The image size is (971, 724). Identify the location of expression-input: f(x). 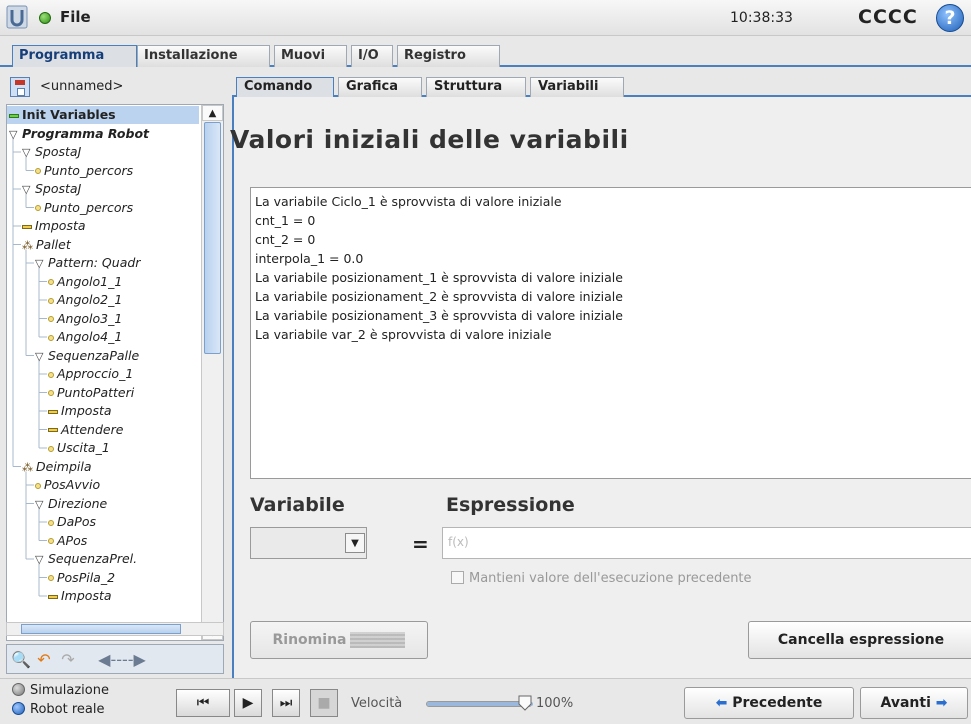
(706, 543).